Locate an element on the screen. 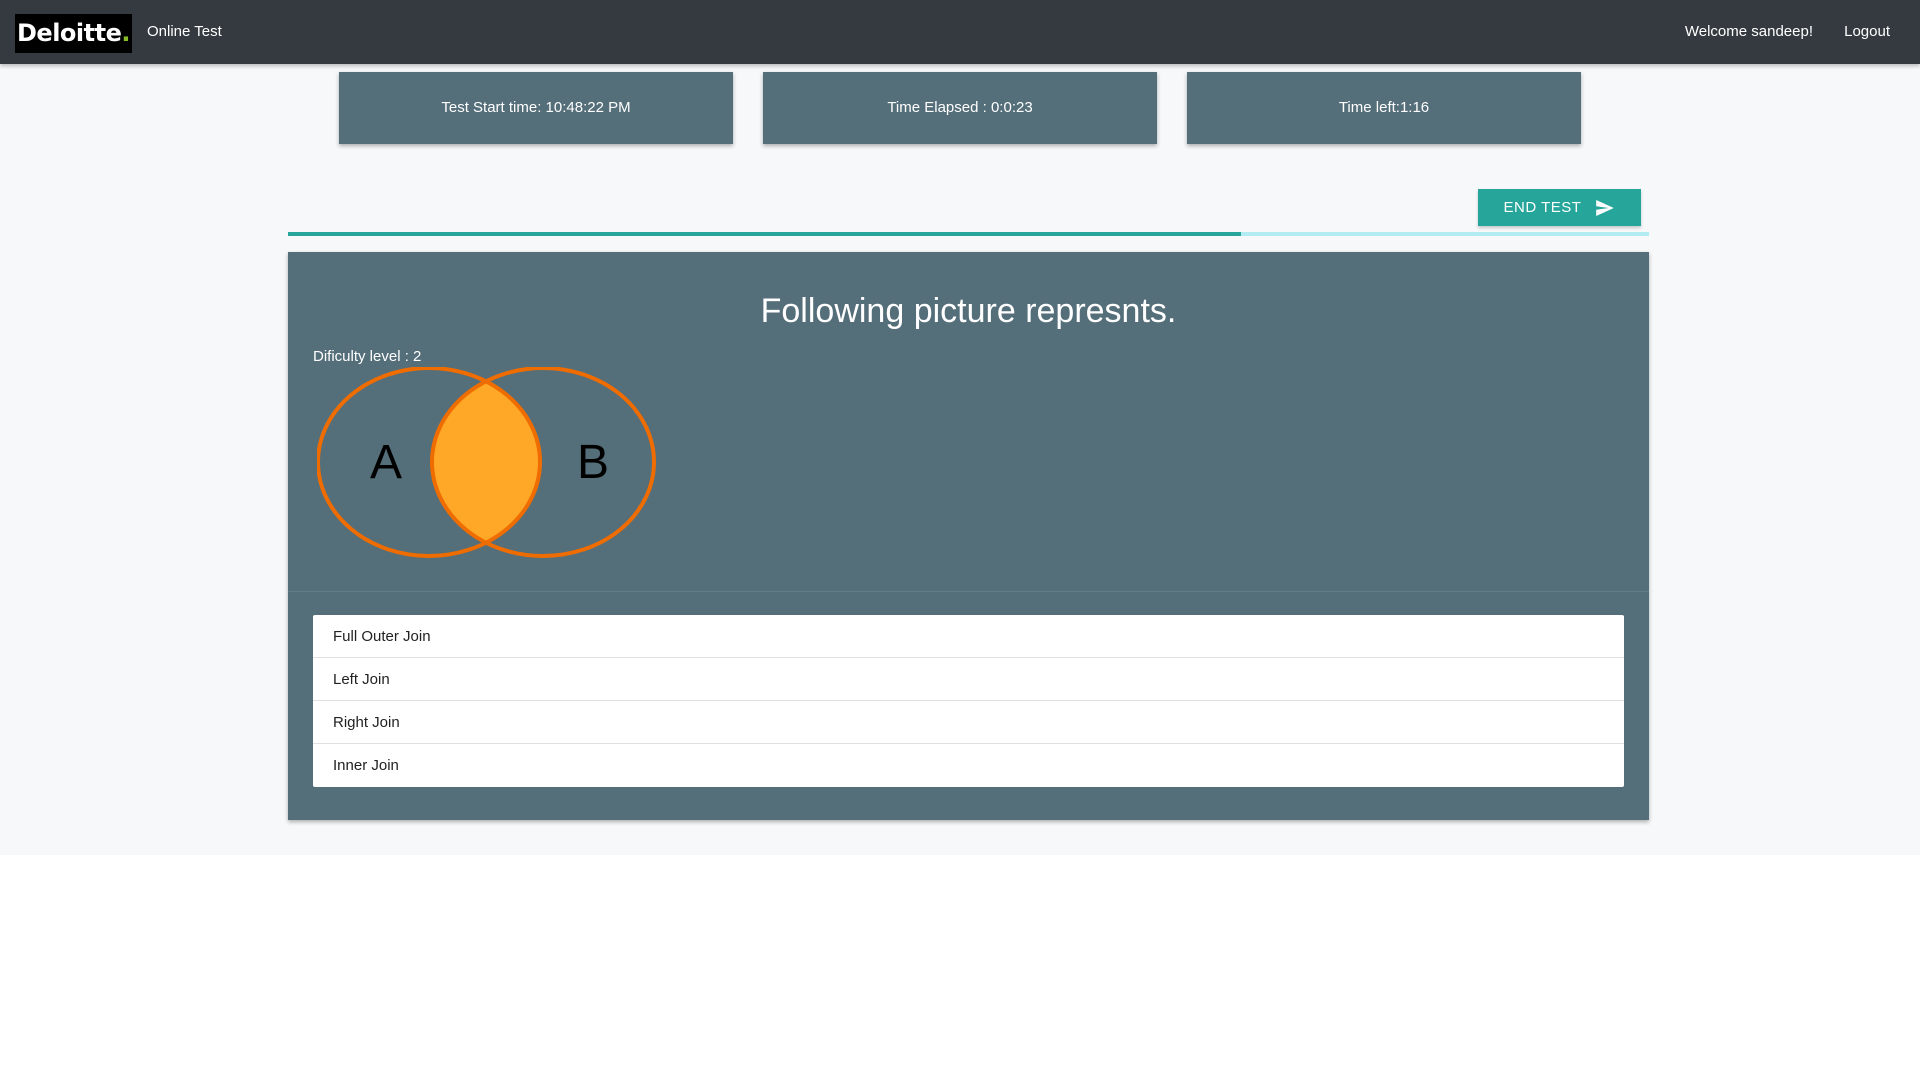 The width and height of the screenshot is (1920, 1080). test-start-time-card: Test Start time: 10:48:22 PM is located at coordinates (536, 108).